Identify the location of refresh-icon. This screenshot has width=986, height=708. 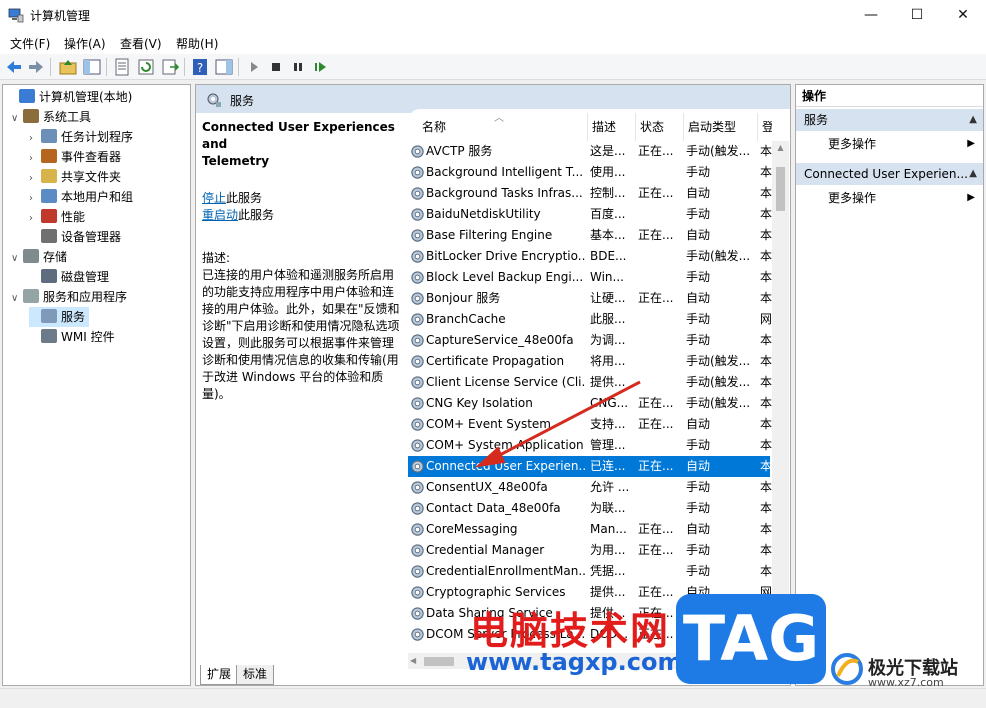
(146, 67).